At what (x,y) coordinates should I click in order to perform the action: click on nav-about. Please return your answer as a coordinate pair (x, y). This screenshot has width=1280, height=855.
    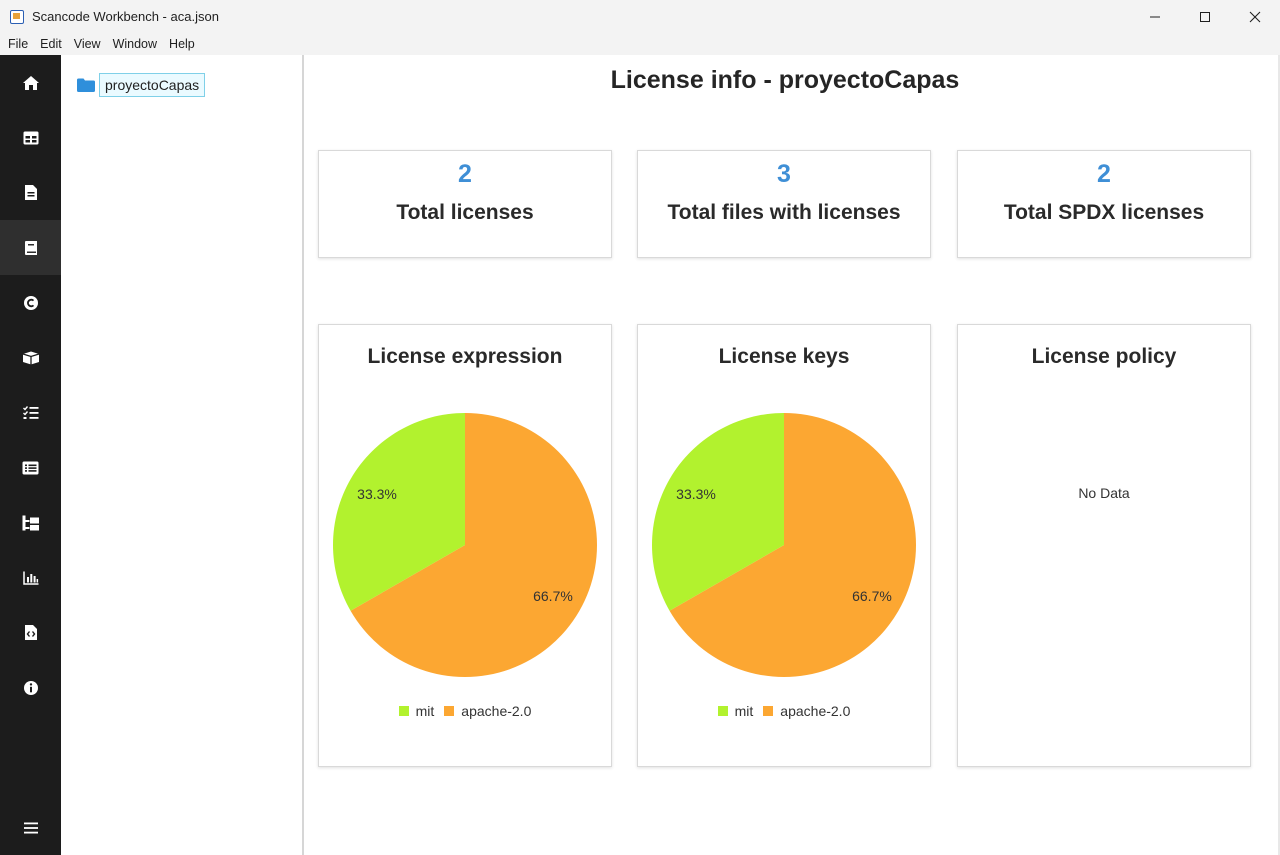
    Looking at the image, I should click on (30, 687).